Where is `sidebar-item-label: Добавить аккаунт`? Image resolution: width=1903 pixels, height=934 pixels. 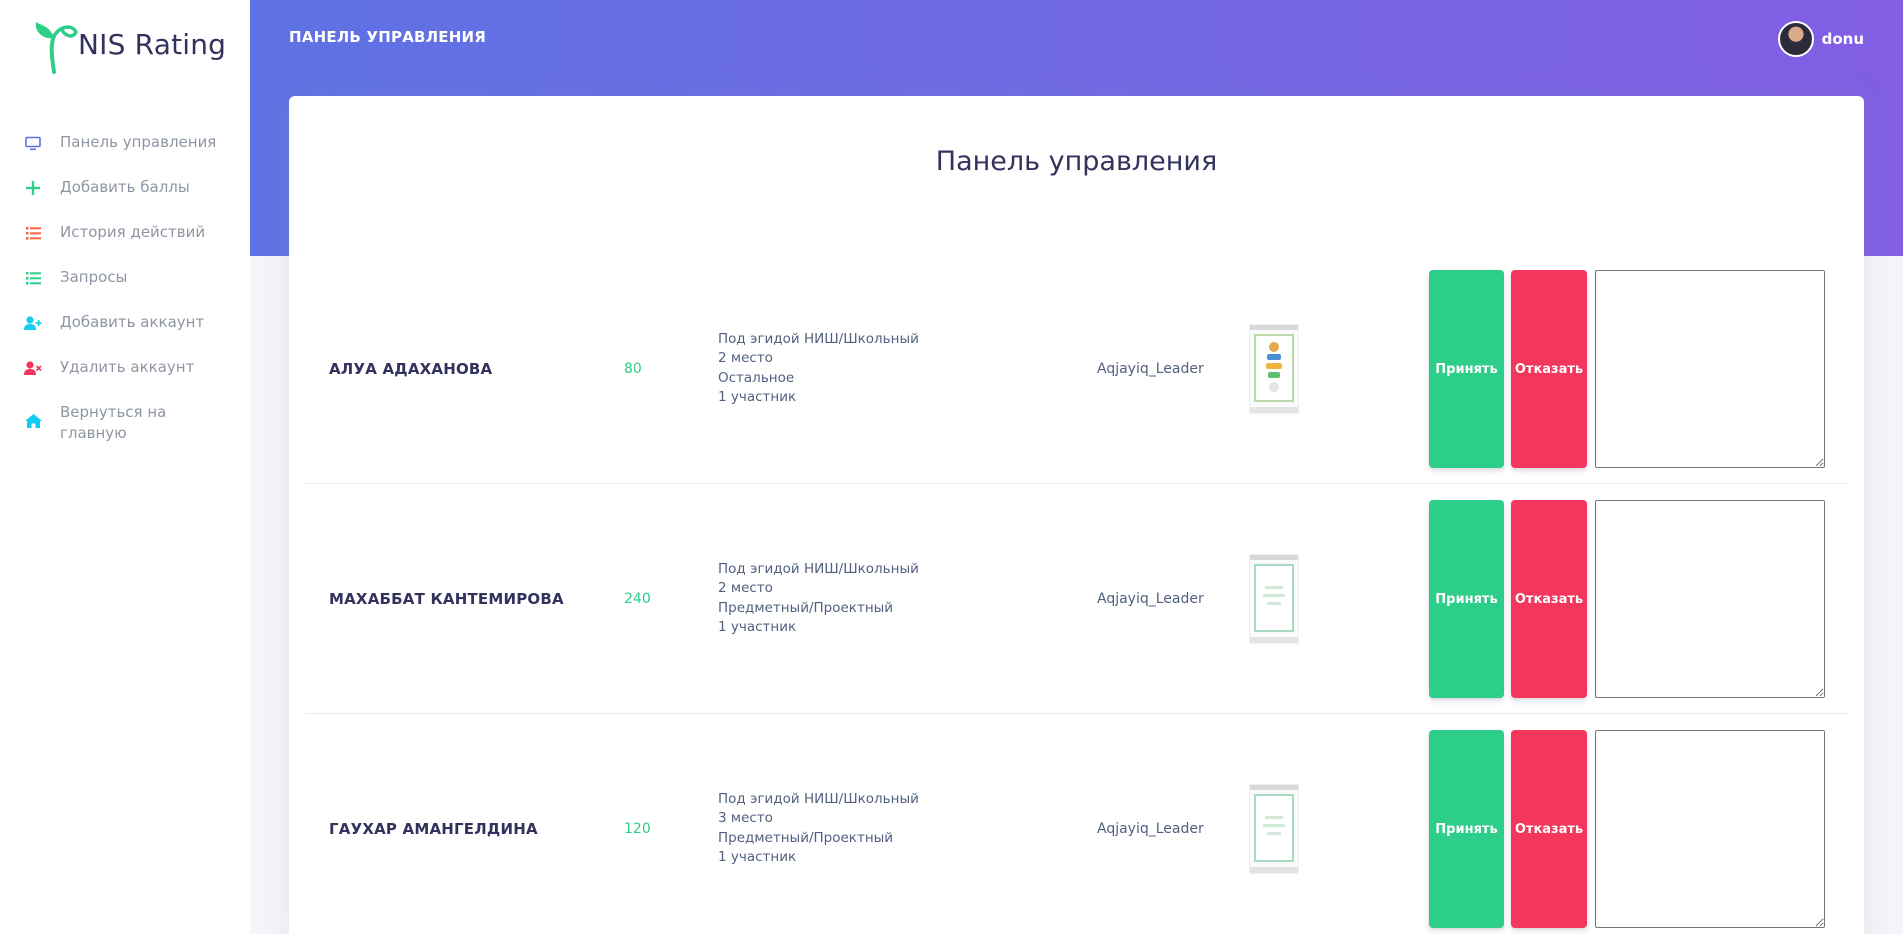 sidebar-item-label: Добавить аккаунт is located at coordinates (132, 322).